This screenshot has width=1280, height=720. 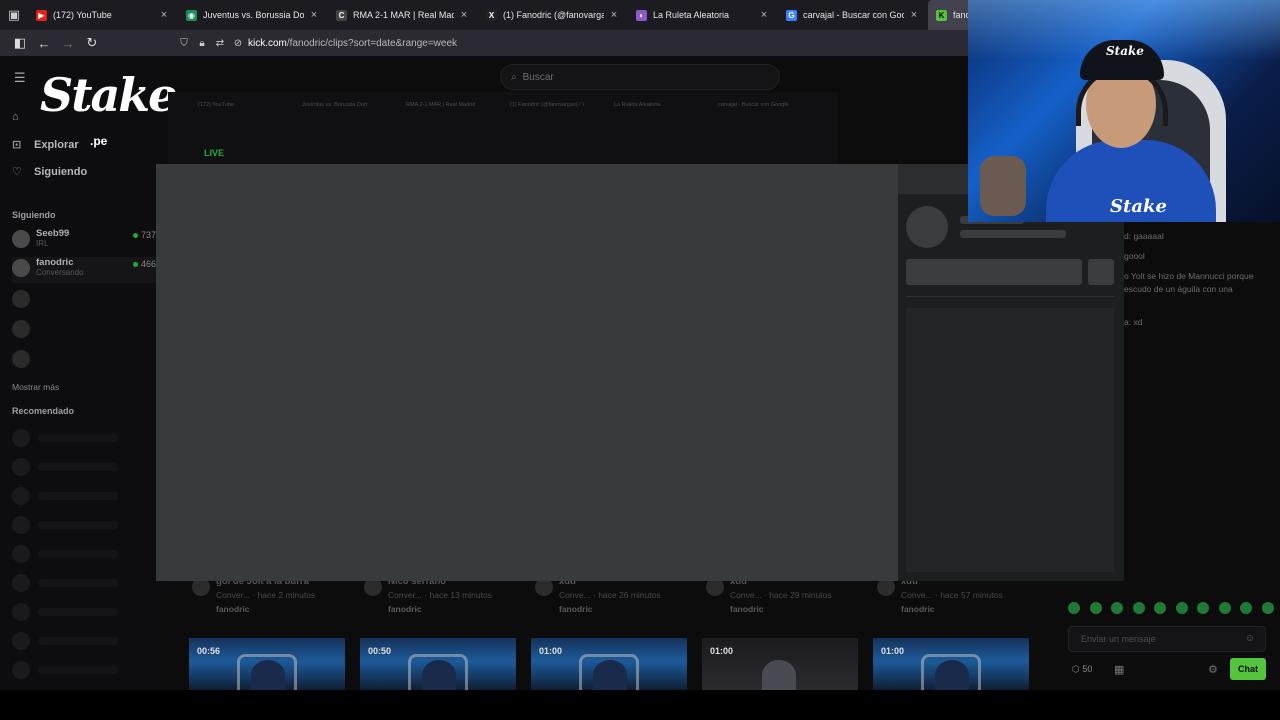 What do you see at coordinates (610, 595) in the screenshot?
I see `clip-meta: Conve... · hace 26 minutos` at bounding box center [610, 595].